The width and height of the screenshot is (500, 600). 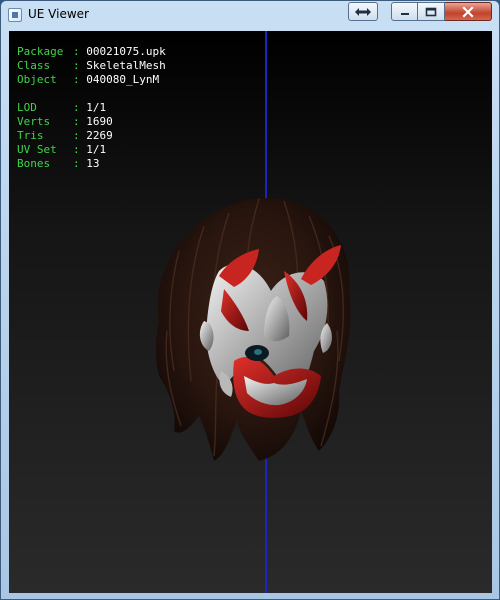 What do you see at coordinates (62, 107) in the screenshot?
I see `info-row-lod: LOD: 1/1` at bounding box center [62, 107].